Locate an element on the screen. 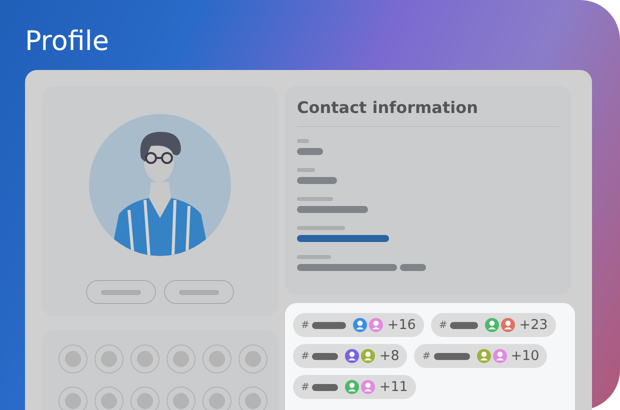 Image resolution: width=620 pixels, height=410 pixels. member-count: +11 is located at coordinates (393, 387).